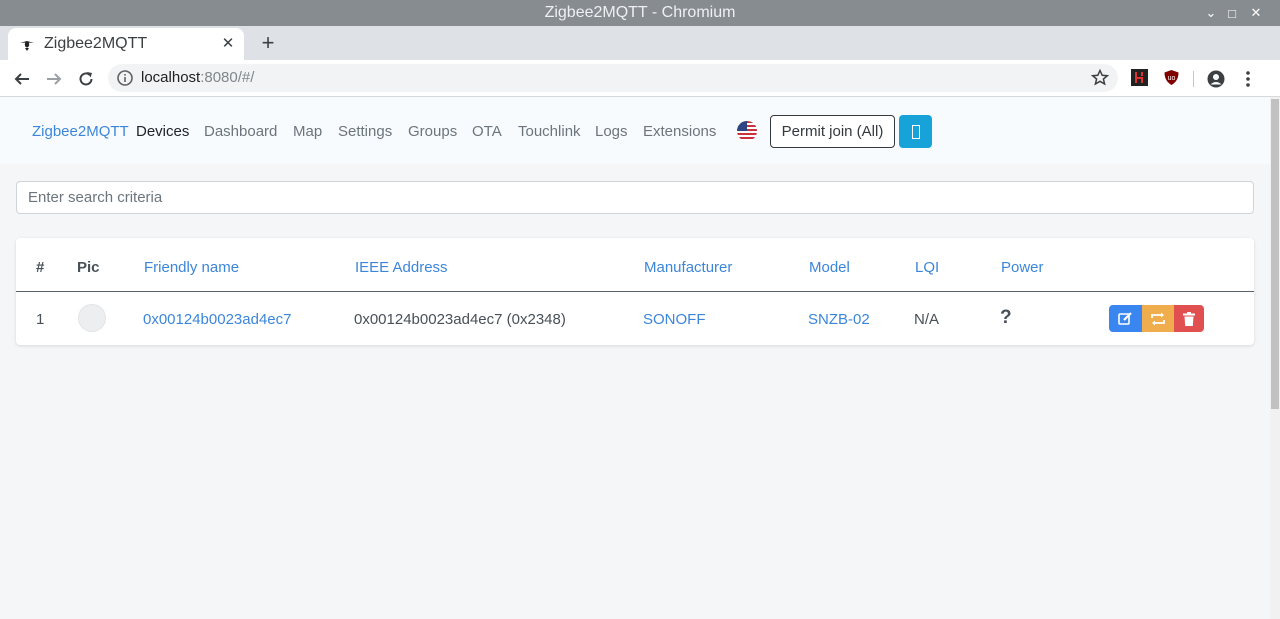  I want to click on device-ieee-address: 0x00124b0023ad4ec7 (0x2348), so click(460, 319).